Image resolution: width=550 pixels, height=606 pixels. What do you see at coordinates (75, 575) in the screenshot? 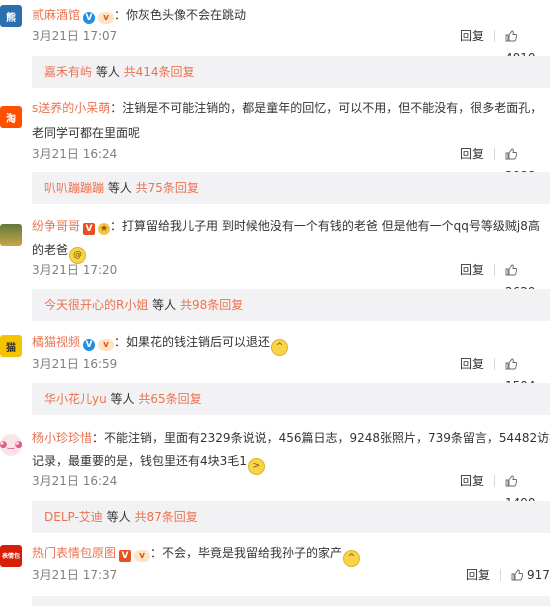
I see `comment-time: 3月21日 17:37` at bounding box center [75, 575].